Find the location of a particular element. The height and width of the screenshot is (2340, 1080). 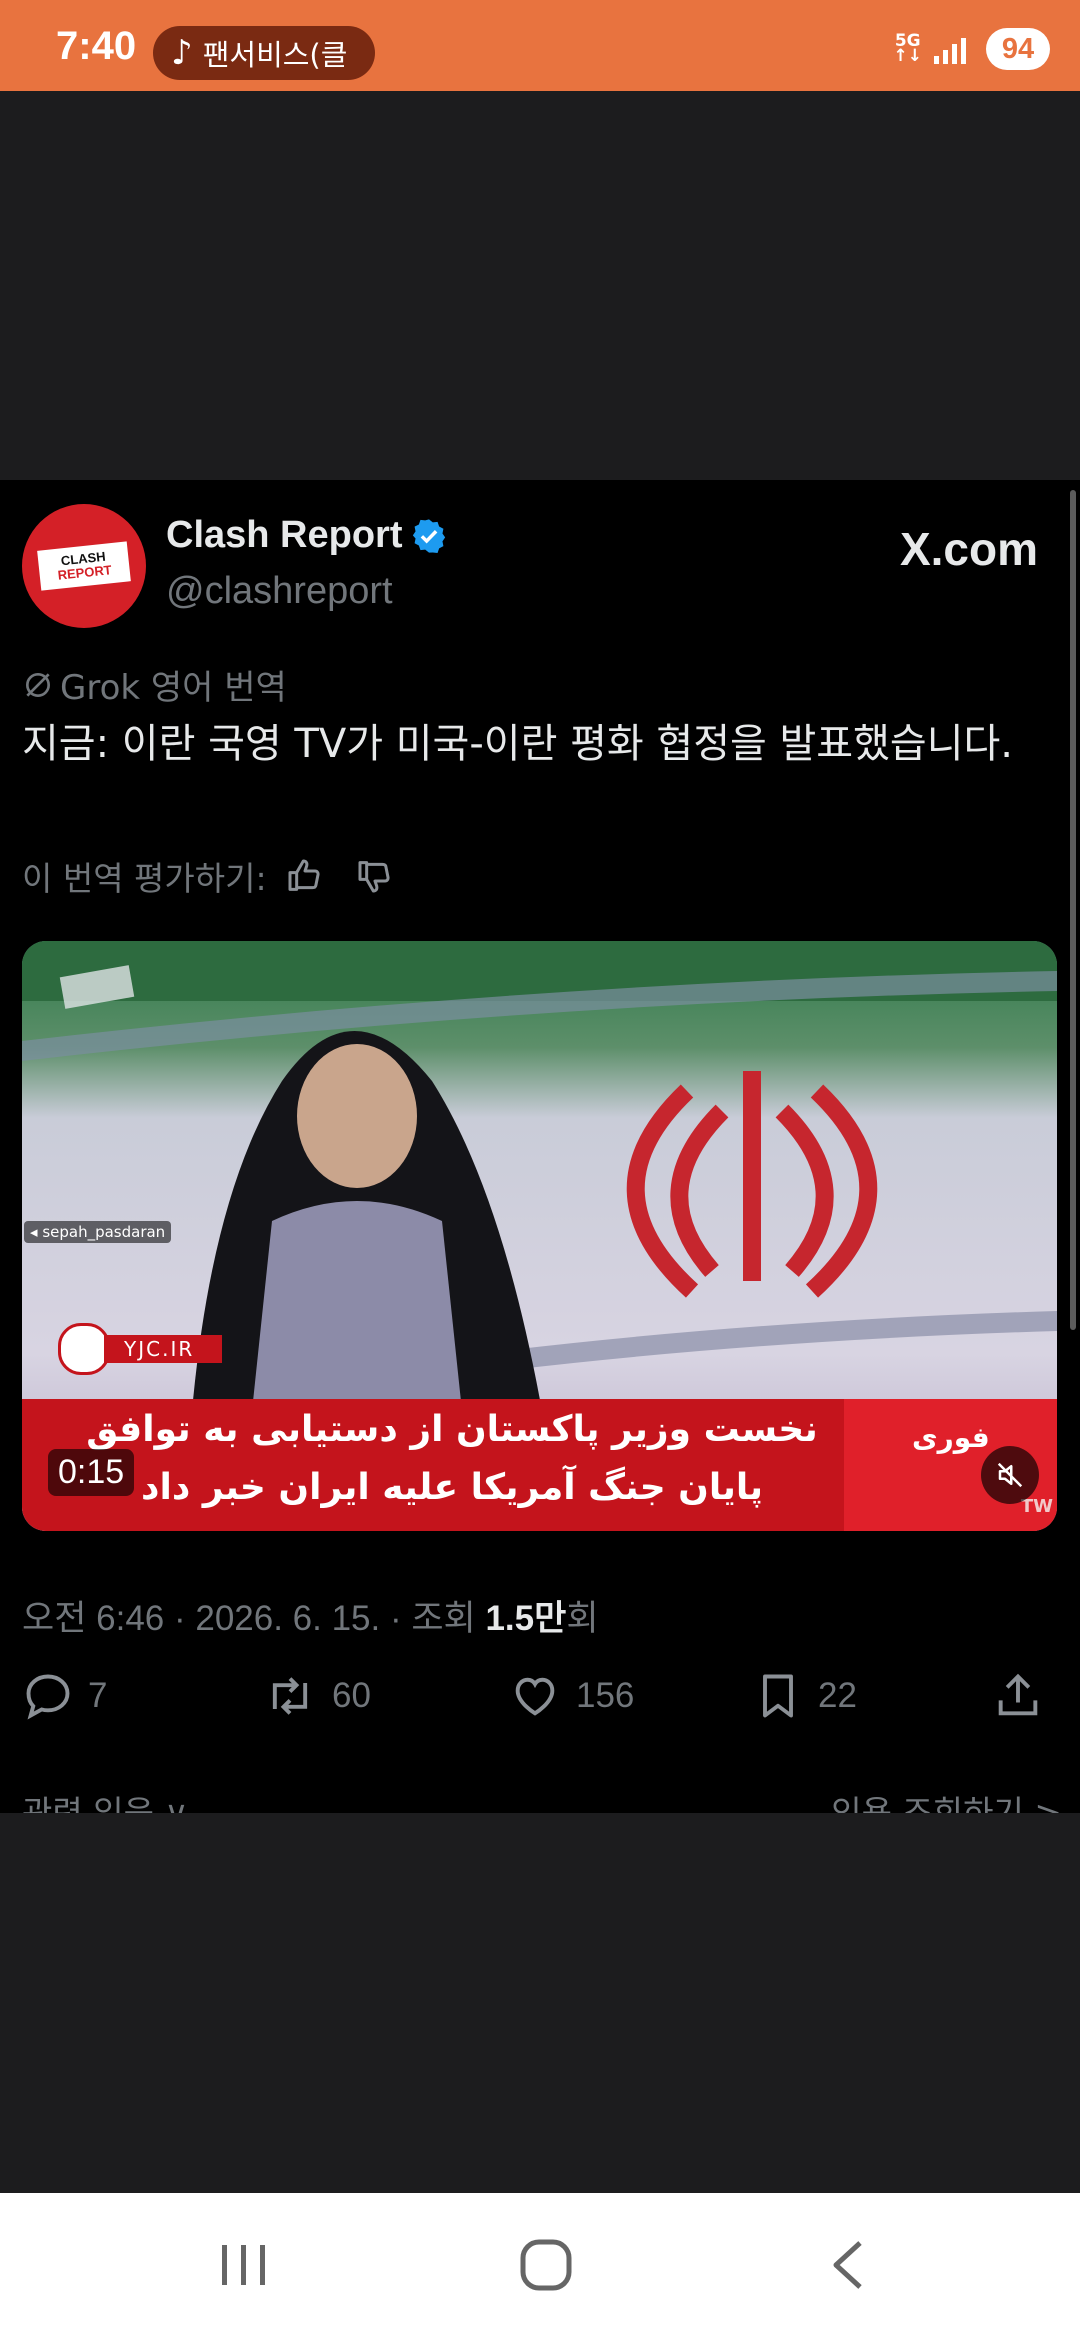

bookmark-count: 22 is located at coordinates (837, 1695).